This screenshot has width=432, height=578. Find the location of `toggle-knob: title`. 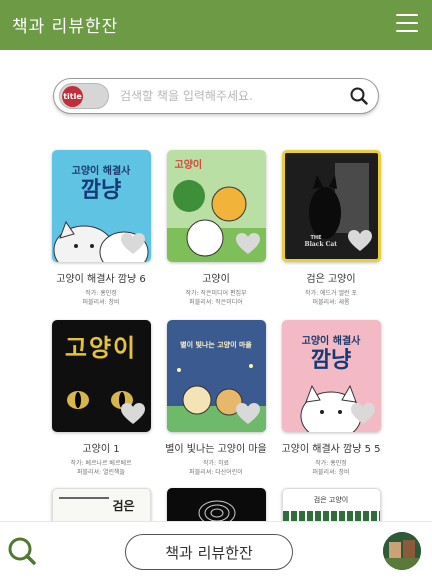

toggle-knob: title is located at coordinates (72, 96).